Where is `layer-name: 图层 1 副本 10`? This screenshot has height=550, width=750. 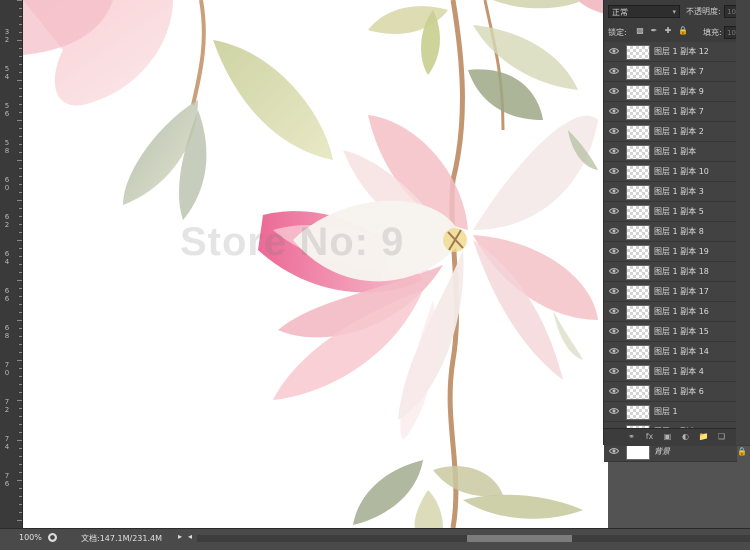 layer-name: 图层 1 副本 10 is located at coordinates (681, 171).